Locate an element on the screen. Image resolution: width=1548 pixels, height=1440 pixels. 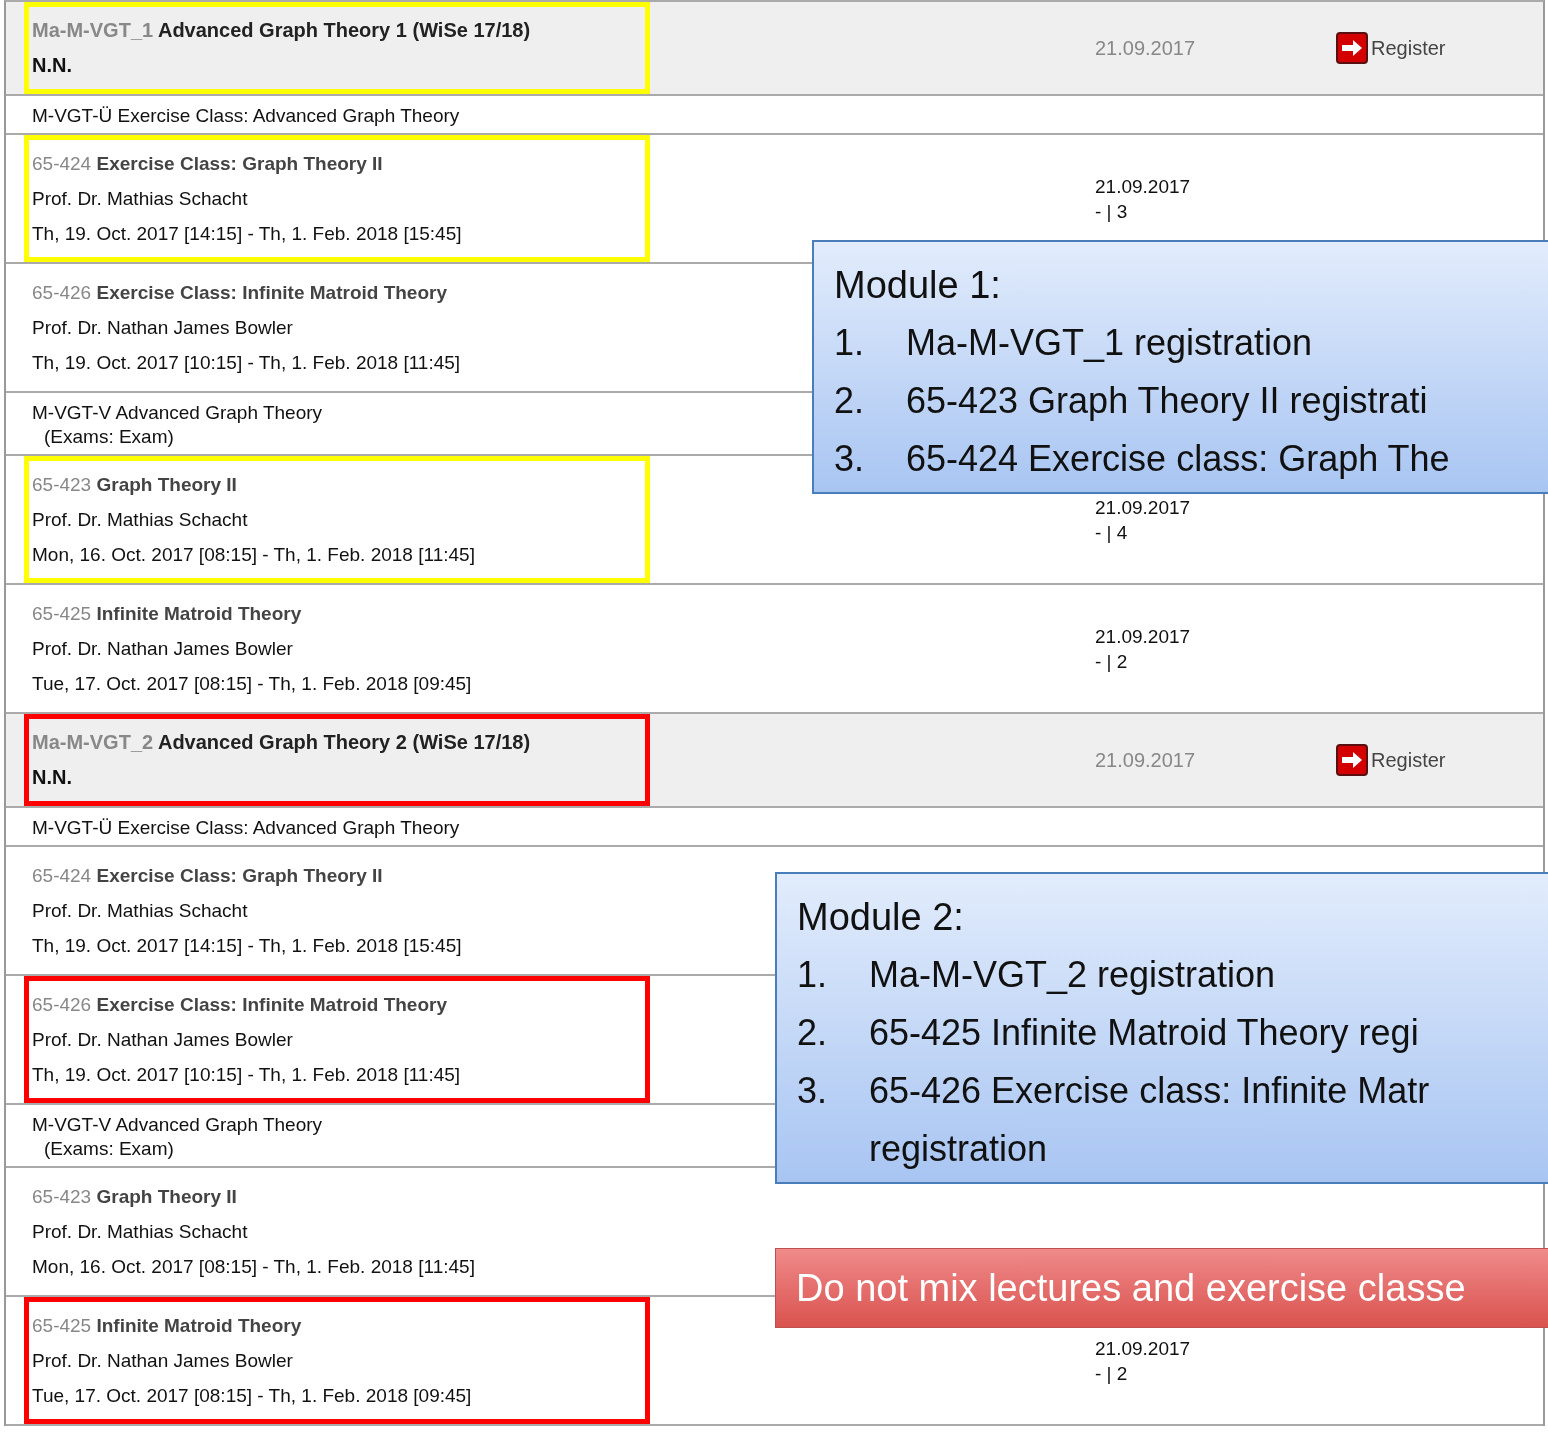
course-code: Ma-M-VGT_1 is located at coordinates (93, 30).